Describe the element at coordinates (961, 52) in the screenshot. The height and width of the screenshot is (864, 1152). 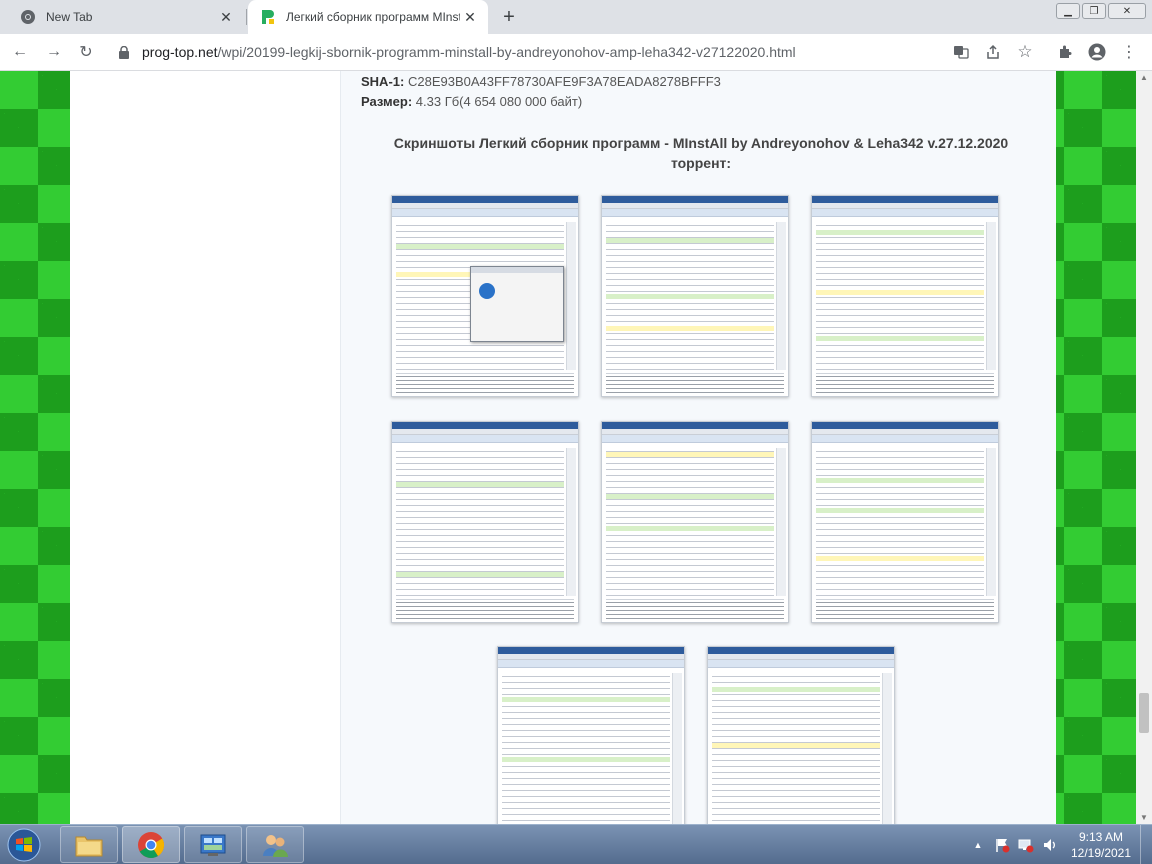
I see `translate-icon` at that location.